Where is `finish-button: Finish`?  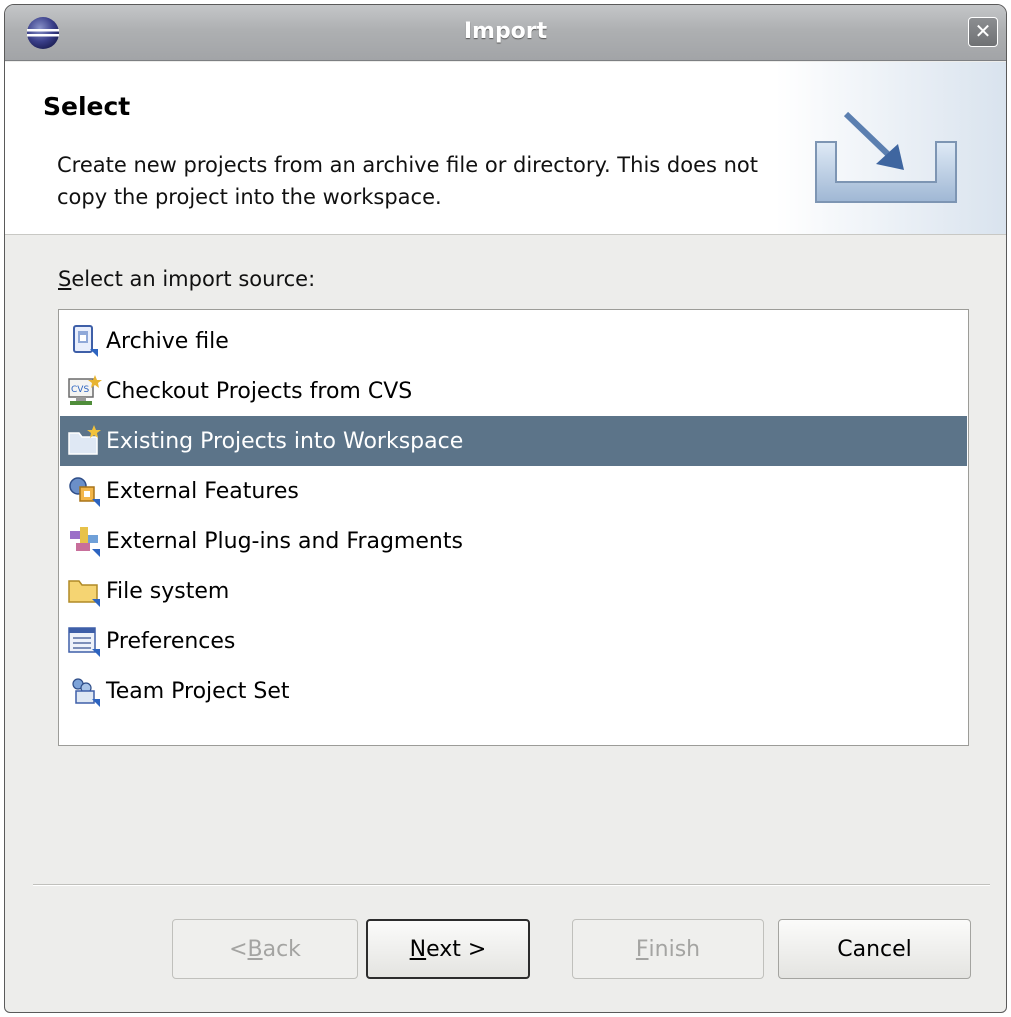
finish-button: Finish is located at coordinates (668, 949).